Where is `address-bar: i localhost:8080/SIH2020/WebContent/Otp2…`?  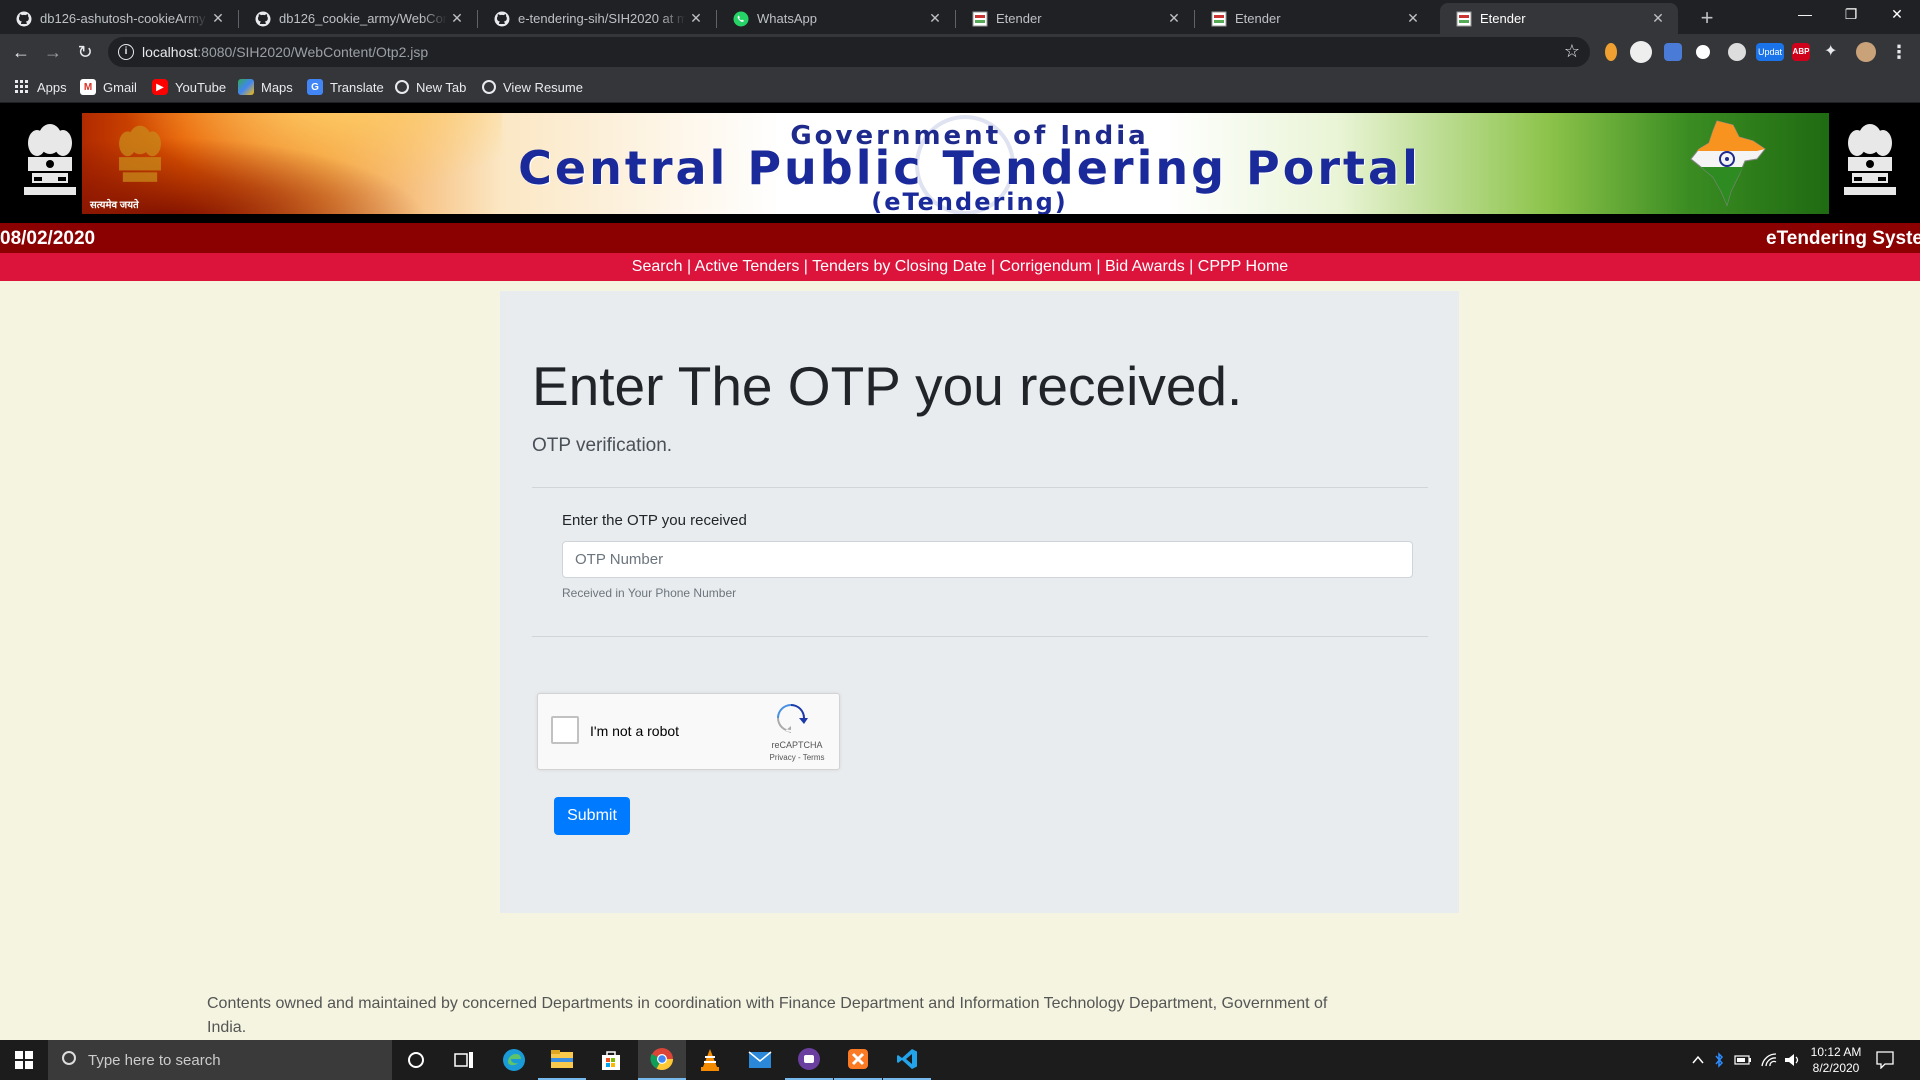
address-bar: i localhost:8080/SIH2020/WebContent/Otp2… is located at coordinates (849, 52).